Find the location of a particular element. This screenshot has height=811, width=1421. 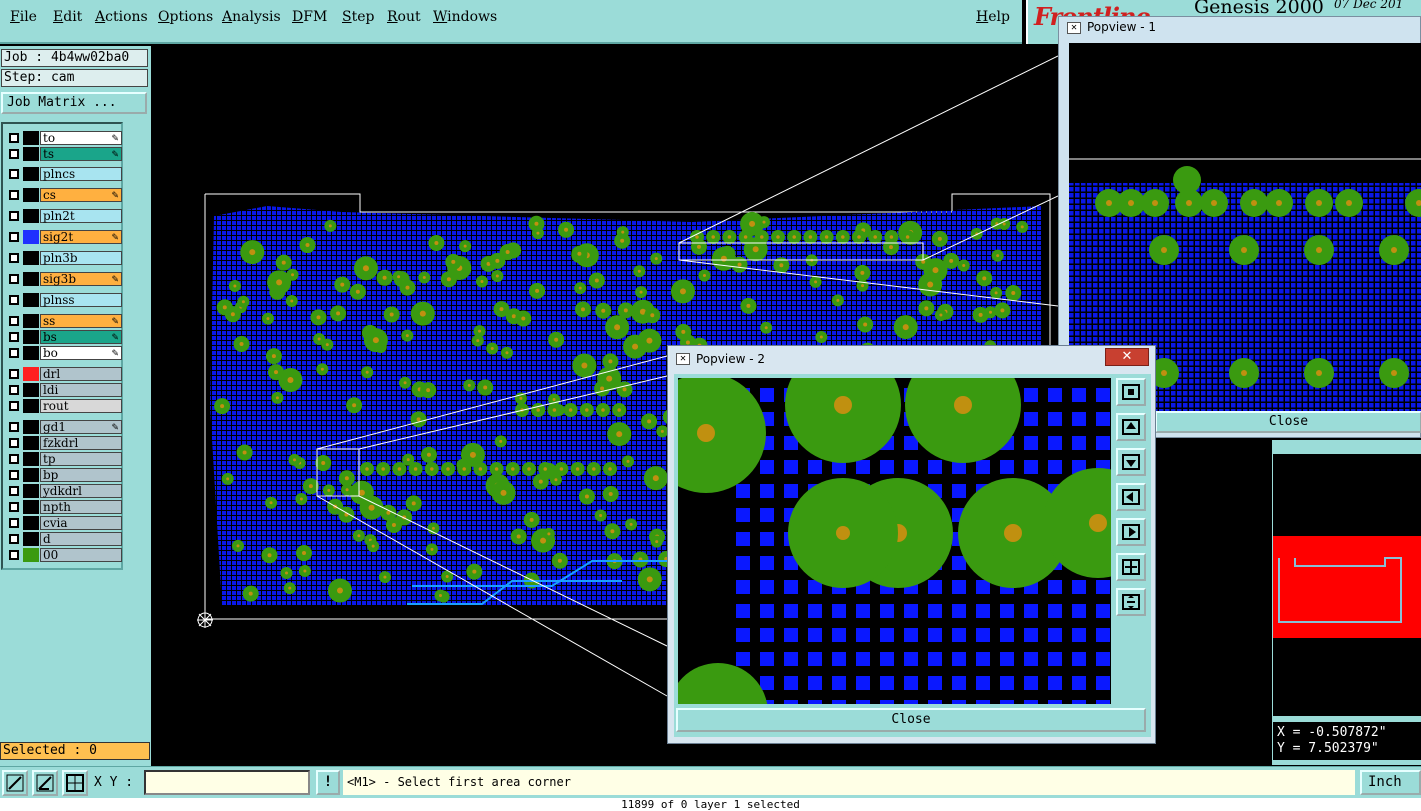

xy-coordinate-input is located at coordinates (227, 782).